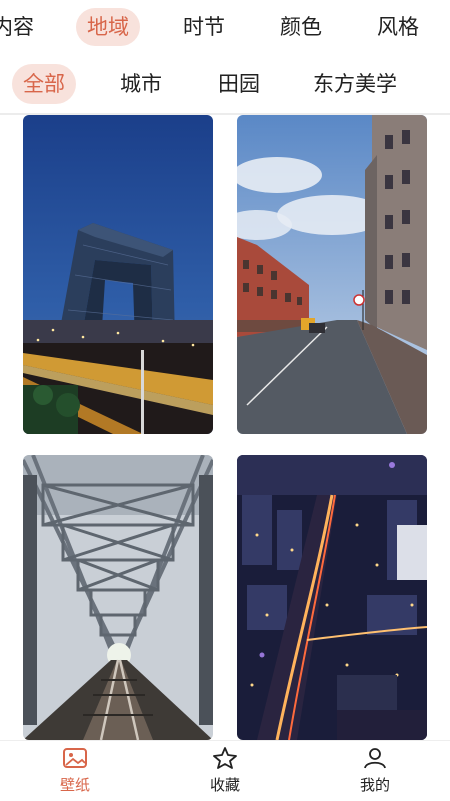 The image size is (450, 801). What do you see at coordinates (375, 758) in the screenshot?
I see `person-icon` at bounding box center [375, 758].